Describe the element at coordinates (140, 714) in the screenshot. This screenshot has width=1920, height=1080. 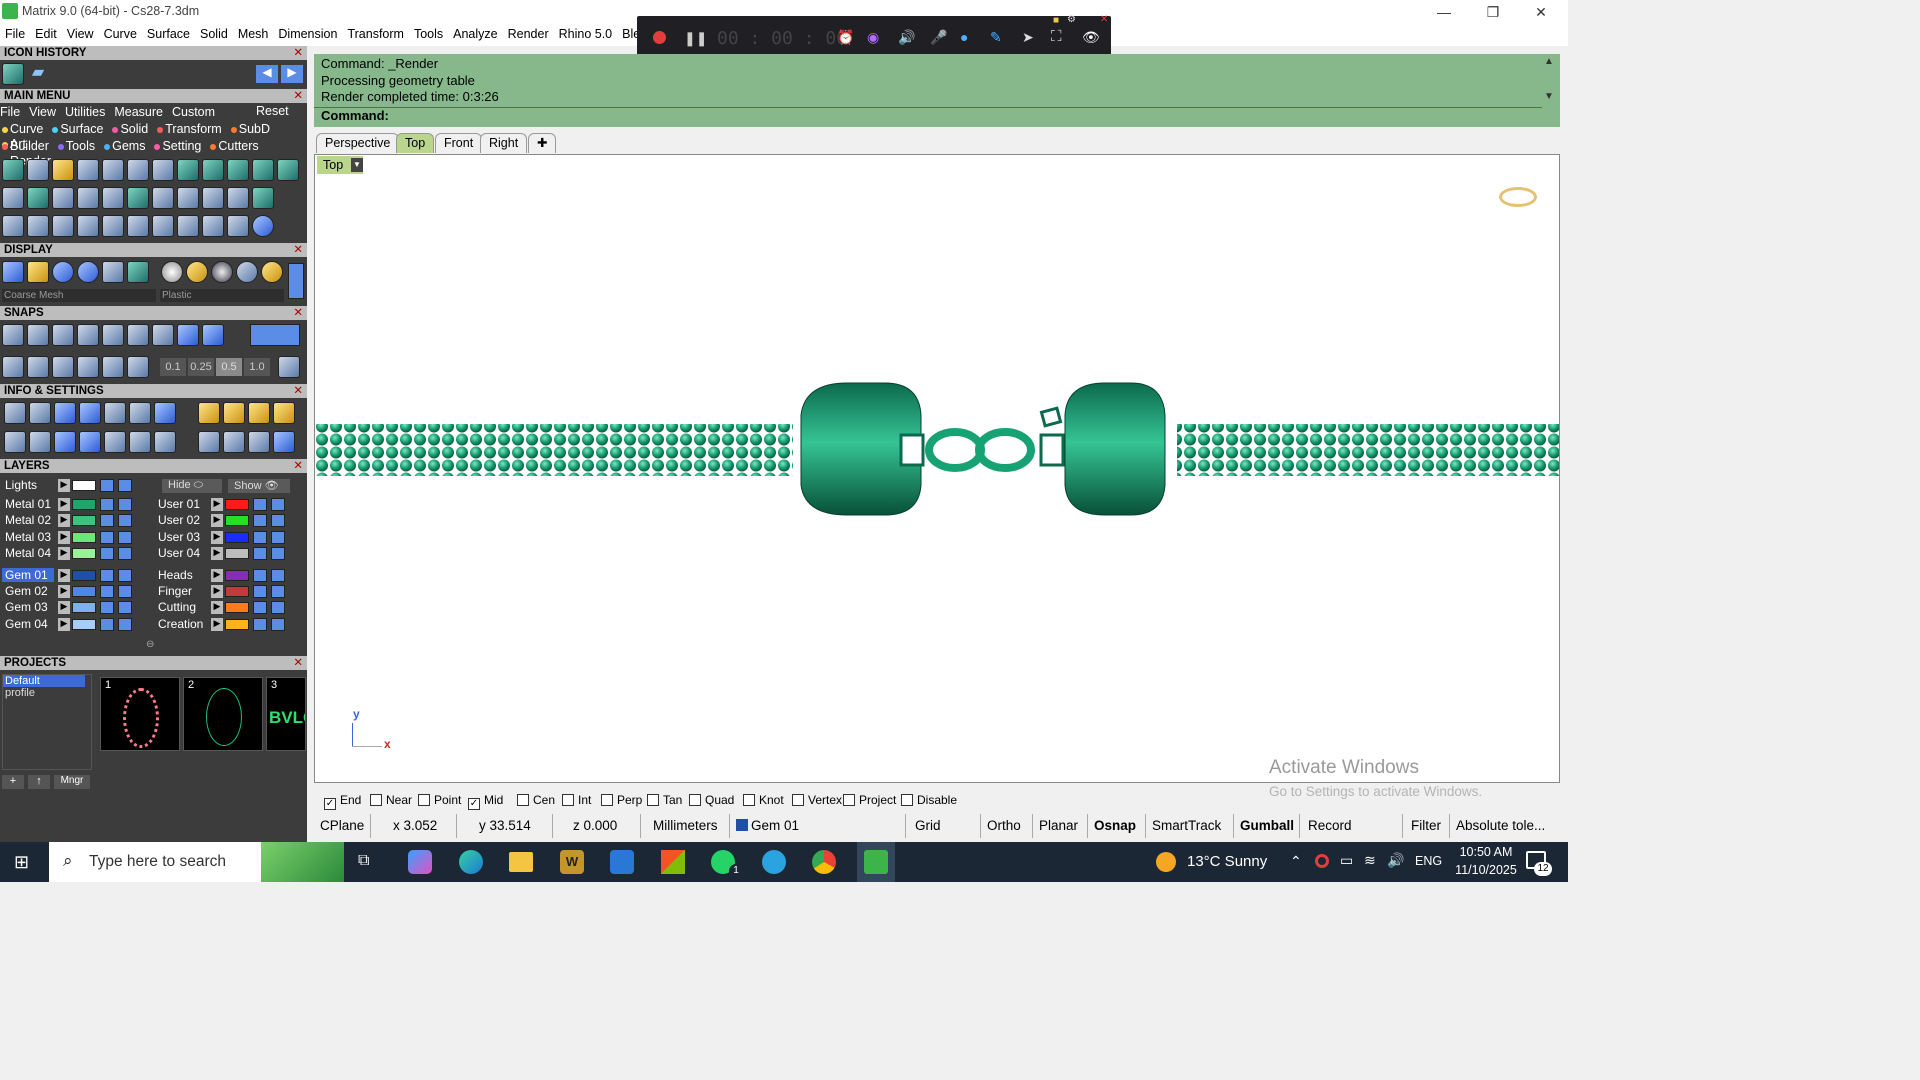
I see `project-thumbnail-1: 1` at that location.